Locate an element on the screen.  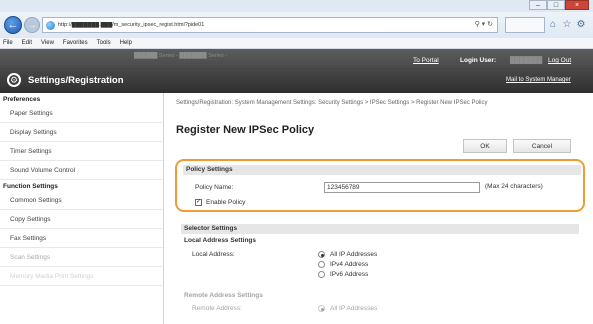
page-title: Register New IPSec Policy is located at coordinates (245, 130).